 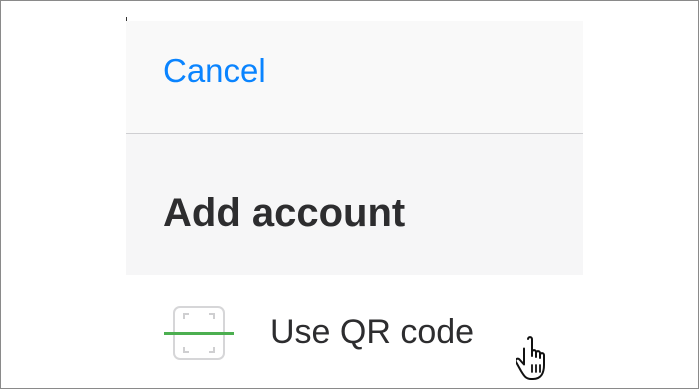 I want to click on header-divider, so click(x=354, y=133).